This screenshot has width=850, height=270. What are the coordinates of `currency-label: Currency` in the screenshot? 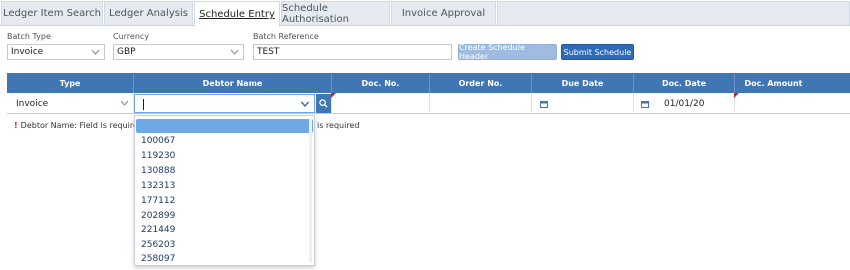 It's located at (131, 36).